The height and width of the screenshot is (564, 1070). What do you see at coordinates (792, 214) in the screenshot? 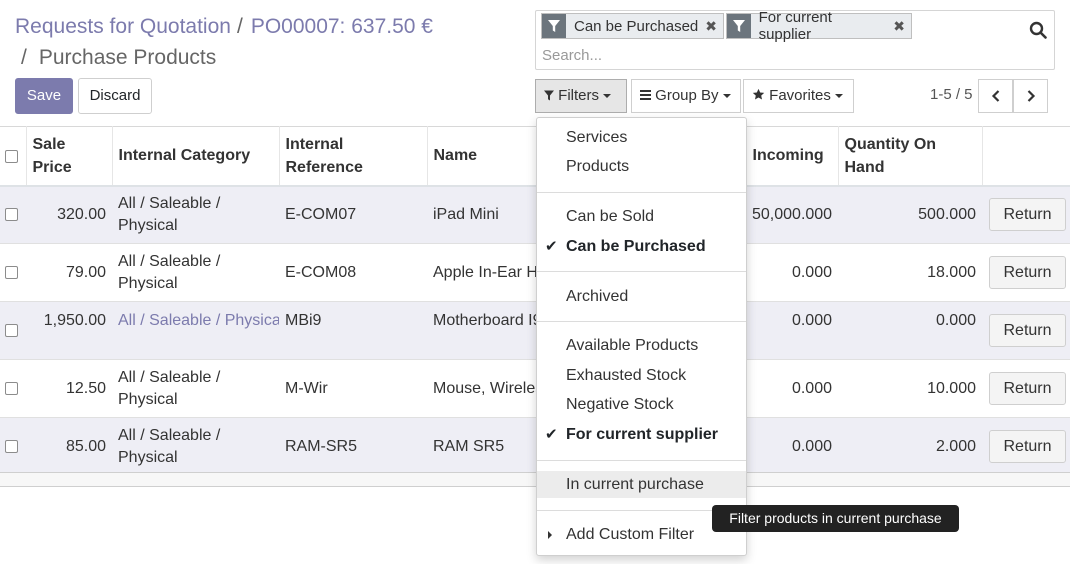
I see `incoming-cell: 50,000.000` at bounding box center [792, 214].